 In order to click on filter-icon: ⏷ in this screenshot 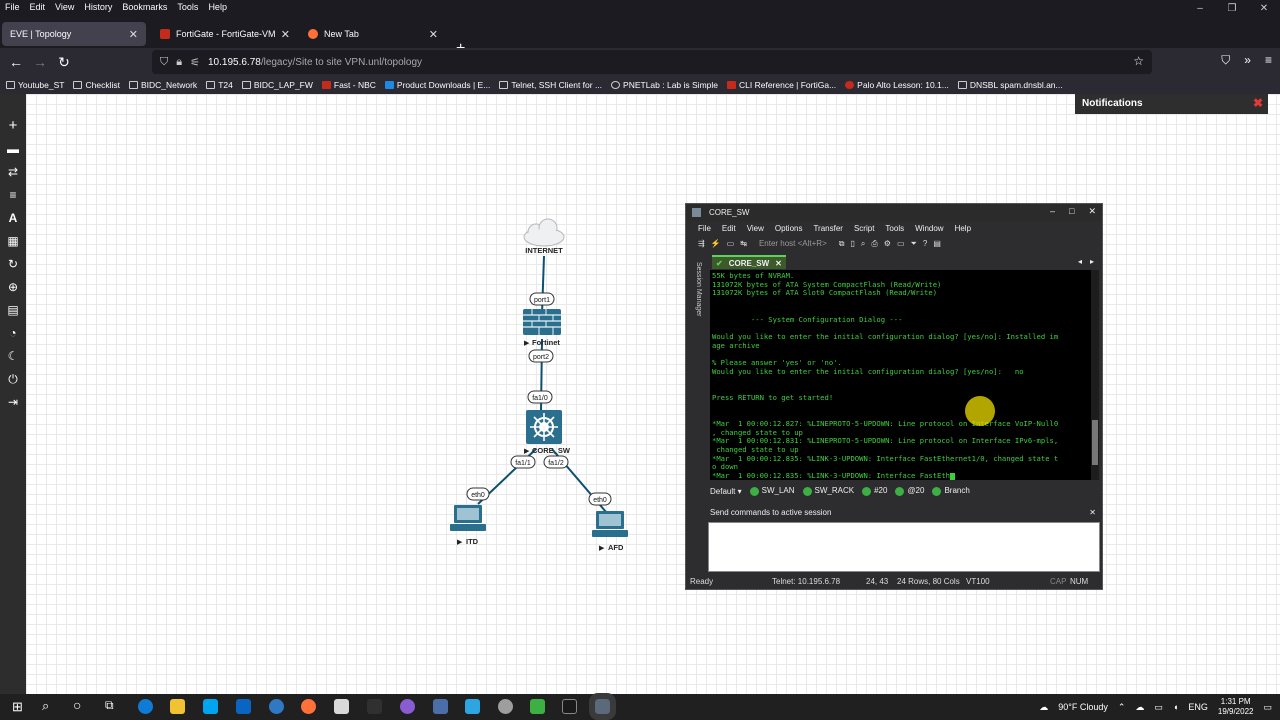, I will do `click(914, 244)`.